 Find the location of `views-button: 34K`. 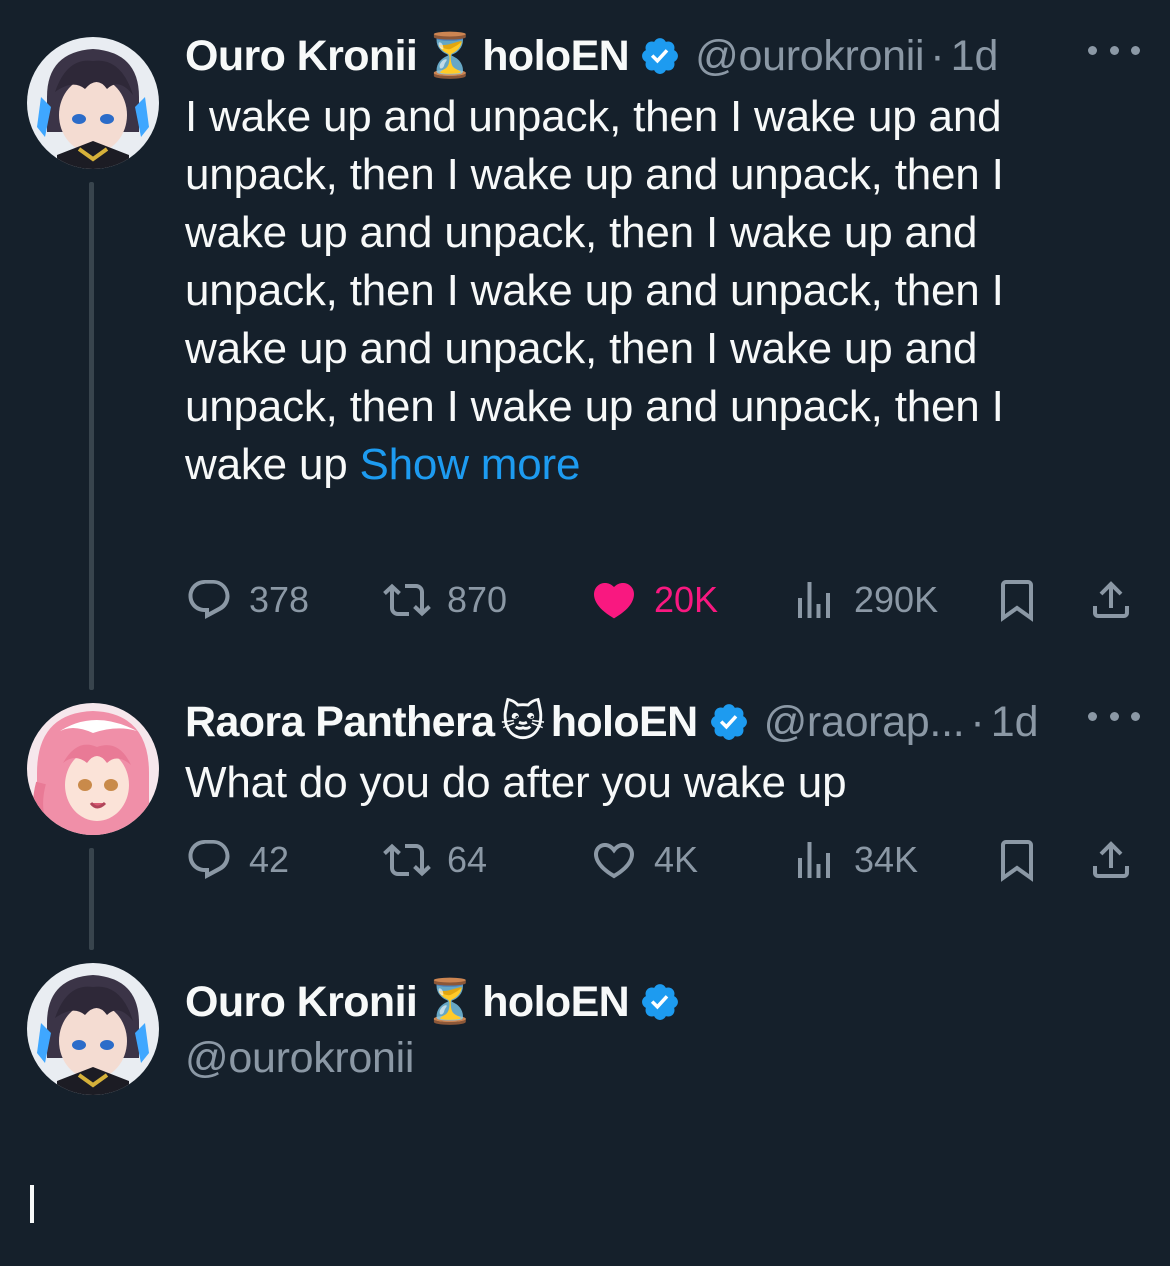

views-button: 34K is located at coordinates (854, 860).